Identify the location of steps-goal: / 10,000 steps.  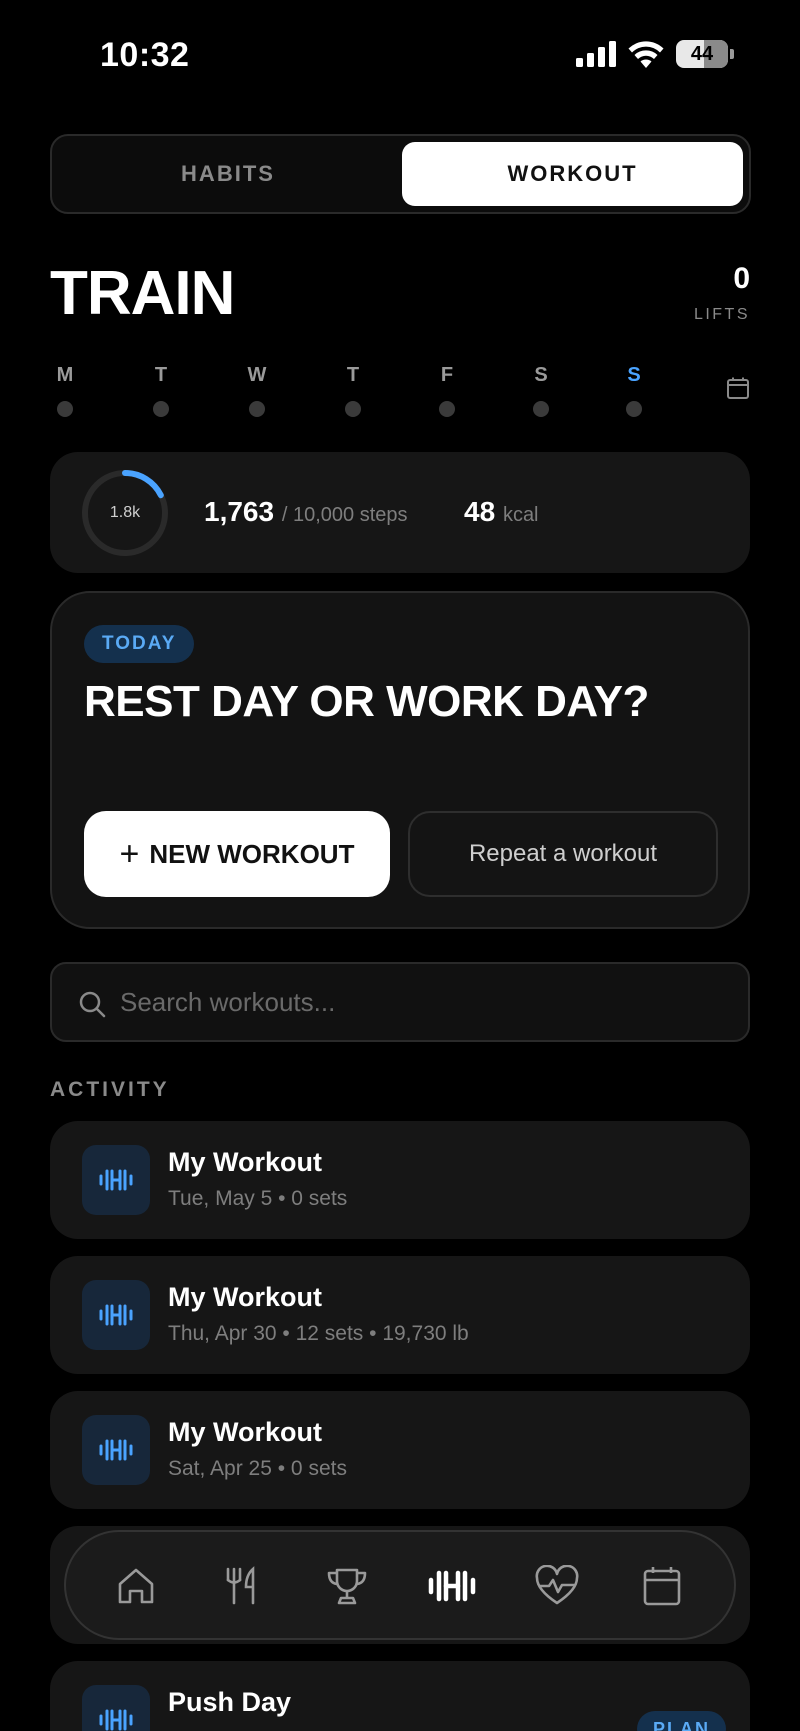
(344, 515).